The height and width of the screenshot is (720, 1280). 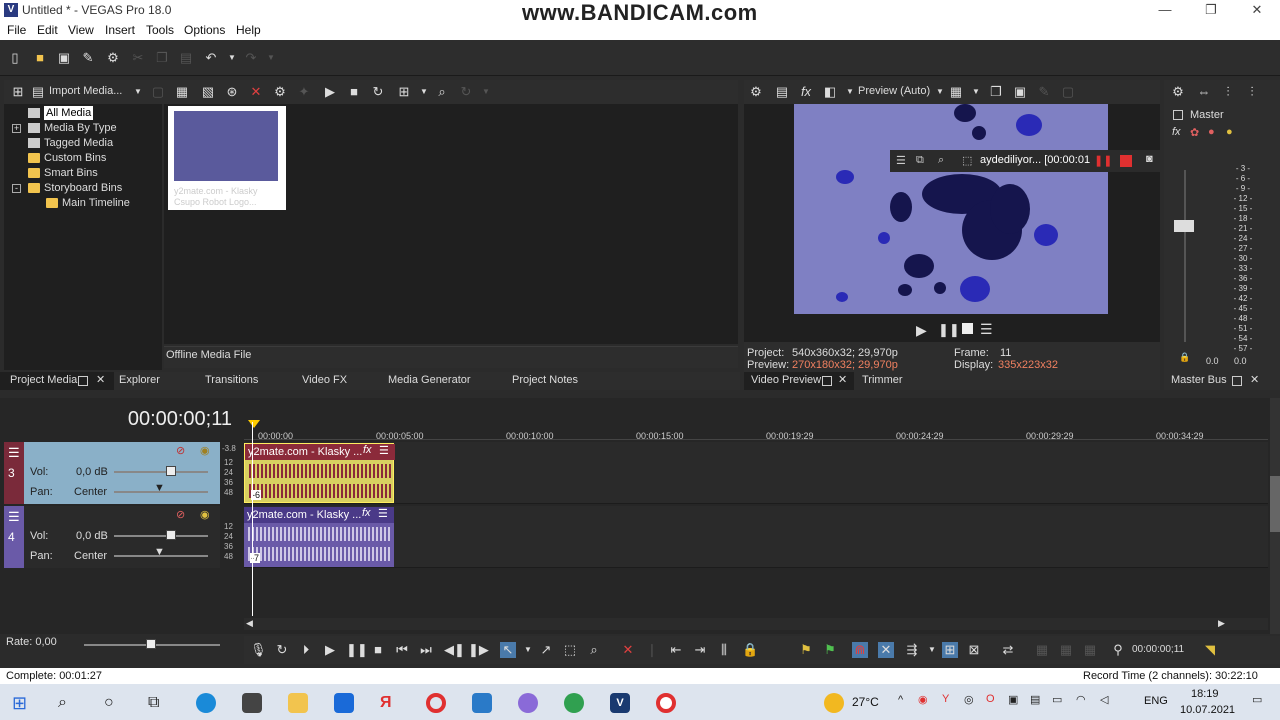 What do you see at coordinates (208, 92) in the screenshot?
I see `remove-unused-icon: ▧` at bounding box center [208, 92].